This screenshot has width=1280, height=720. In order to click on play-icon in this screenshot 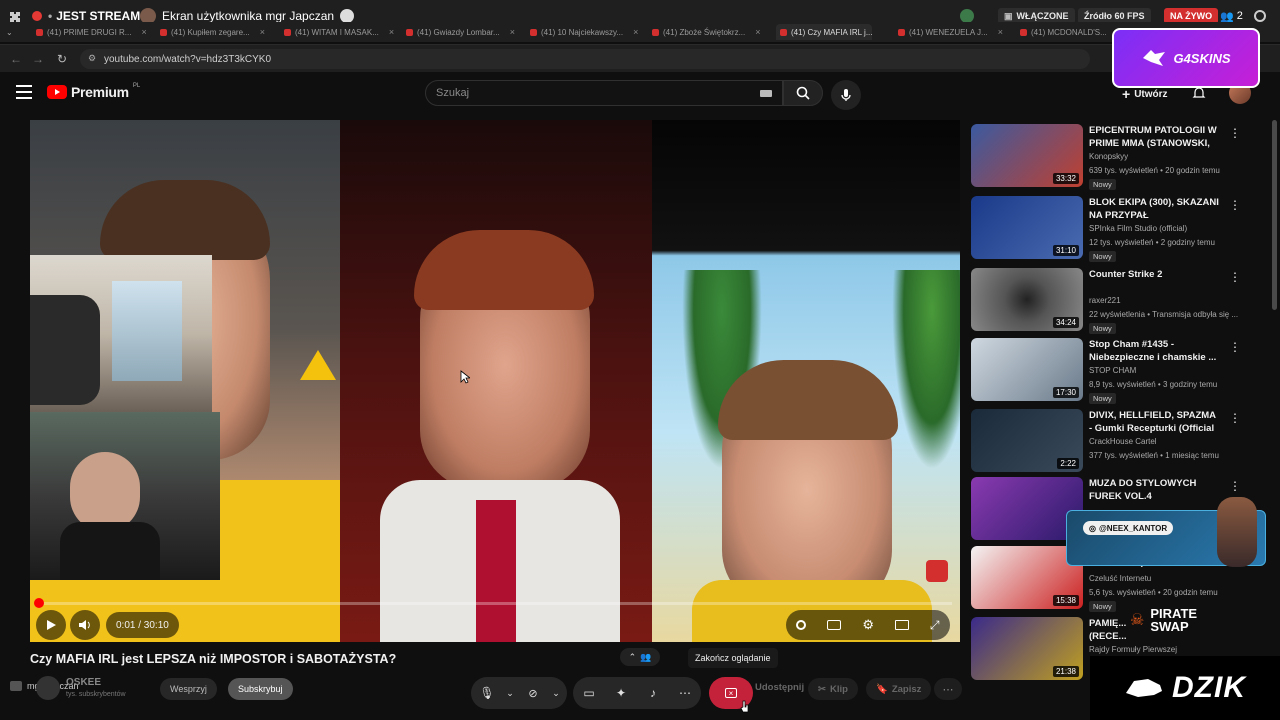, I will do `click(51, 625)`.